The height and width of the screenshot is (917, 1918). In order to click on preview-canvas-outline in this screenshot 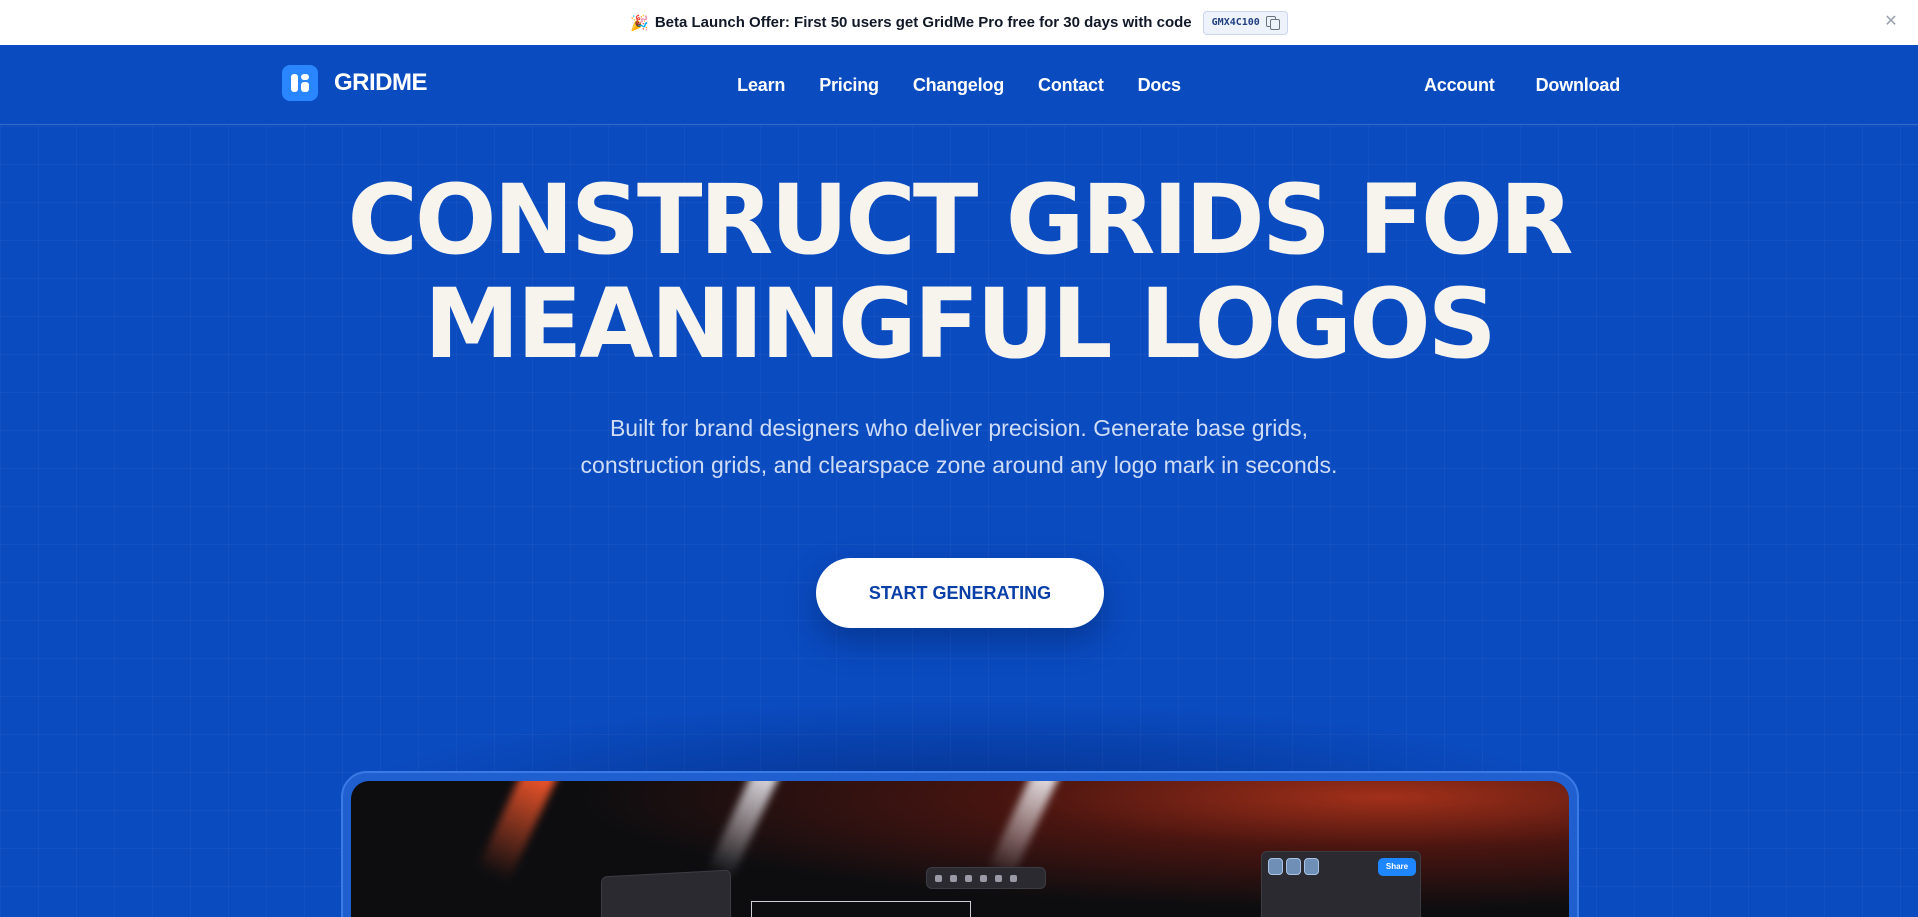, I will do `click(861, 909)`.